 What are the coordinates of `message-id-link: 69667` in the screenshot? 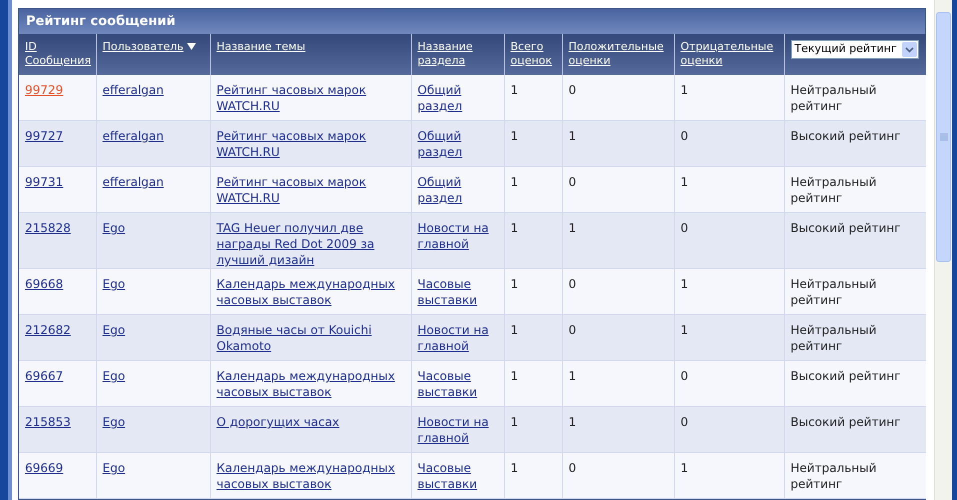 It's located at (44, 376).